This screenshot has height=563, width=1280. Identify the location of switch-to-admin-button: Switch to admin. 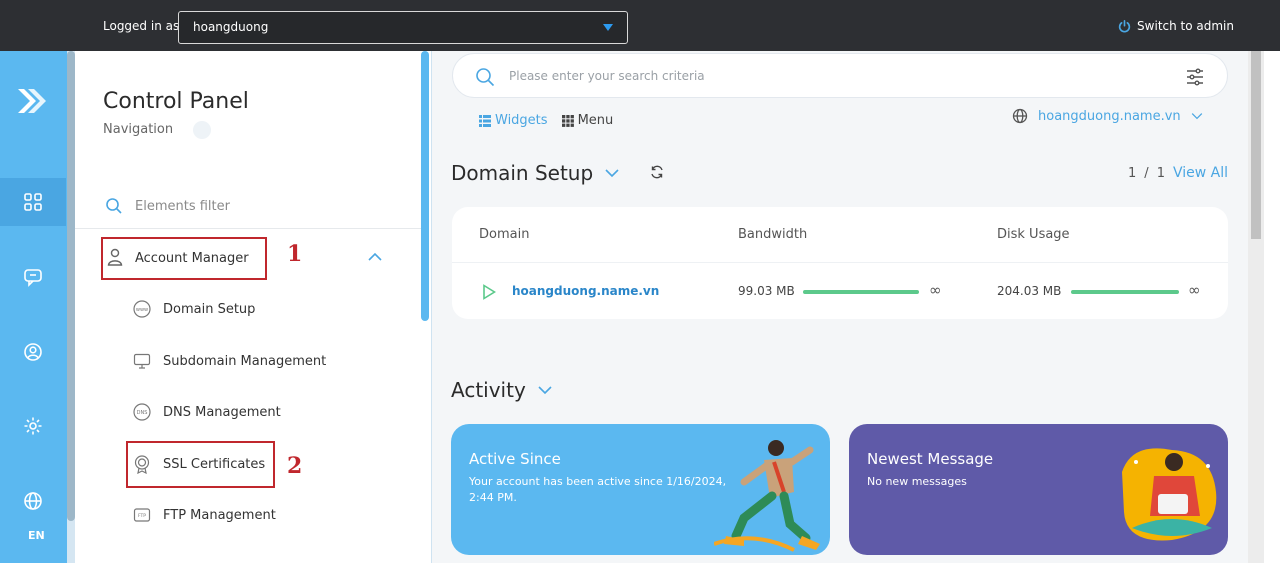
(1176, 26).